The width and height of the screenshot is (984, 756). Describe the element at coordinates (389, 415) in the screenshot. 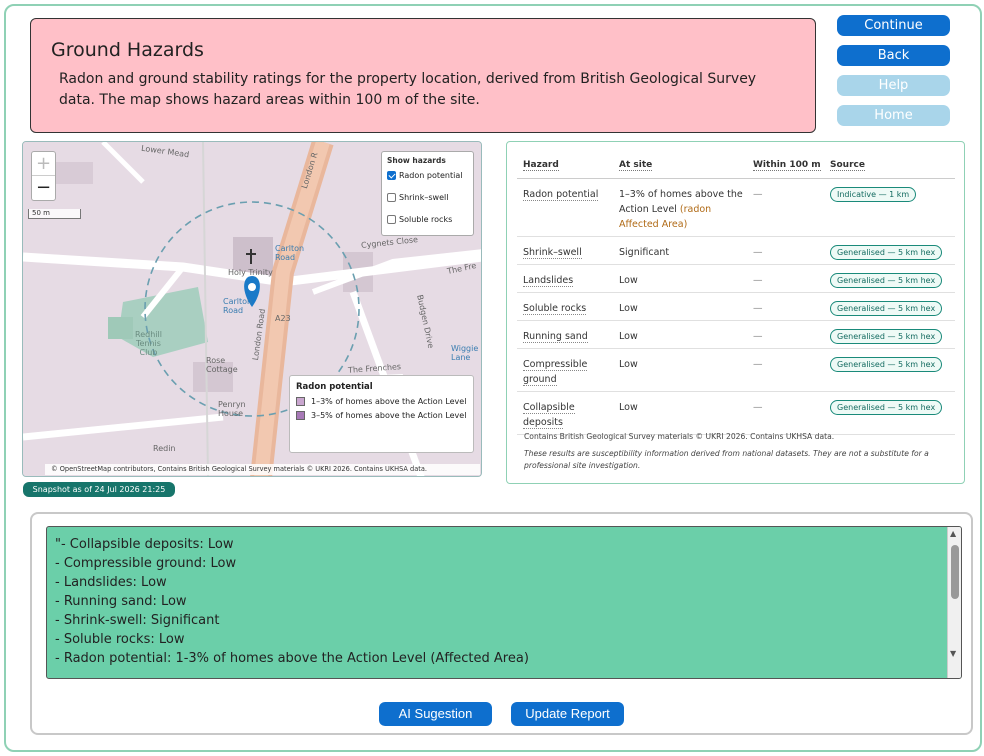

I see `legend-label: 3–5% of homes above the Action Level` at that location.